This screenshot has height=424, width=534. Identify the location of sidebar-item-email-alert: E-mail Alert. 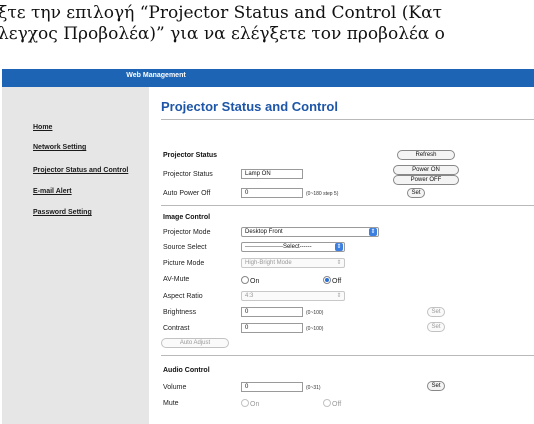
(52, 191).